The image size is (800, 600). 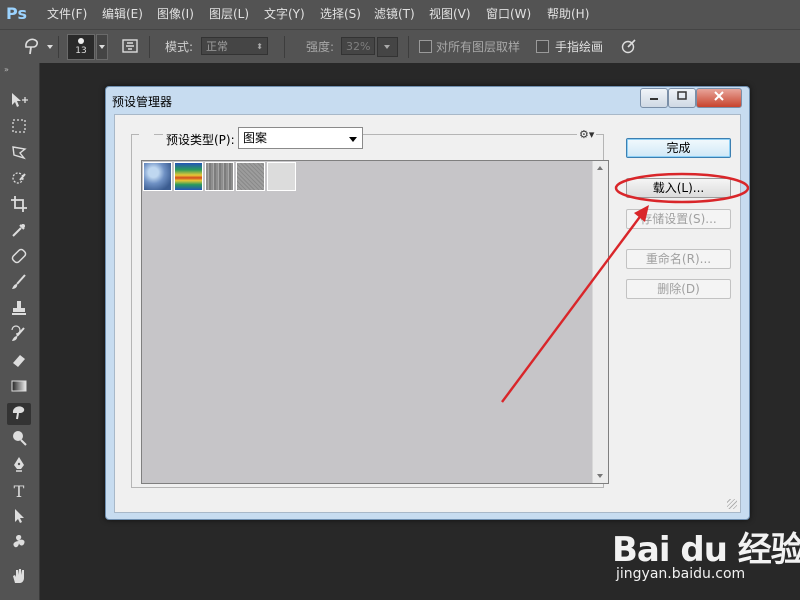 I want to click on finger-painting-checkbox, so click(x=542, y=46).